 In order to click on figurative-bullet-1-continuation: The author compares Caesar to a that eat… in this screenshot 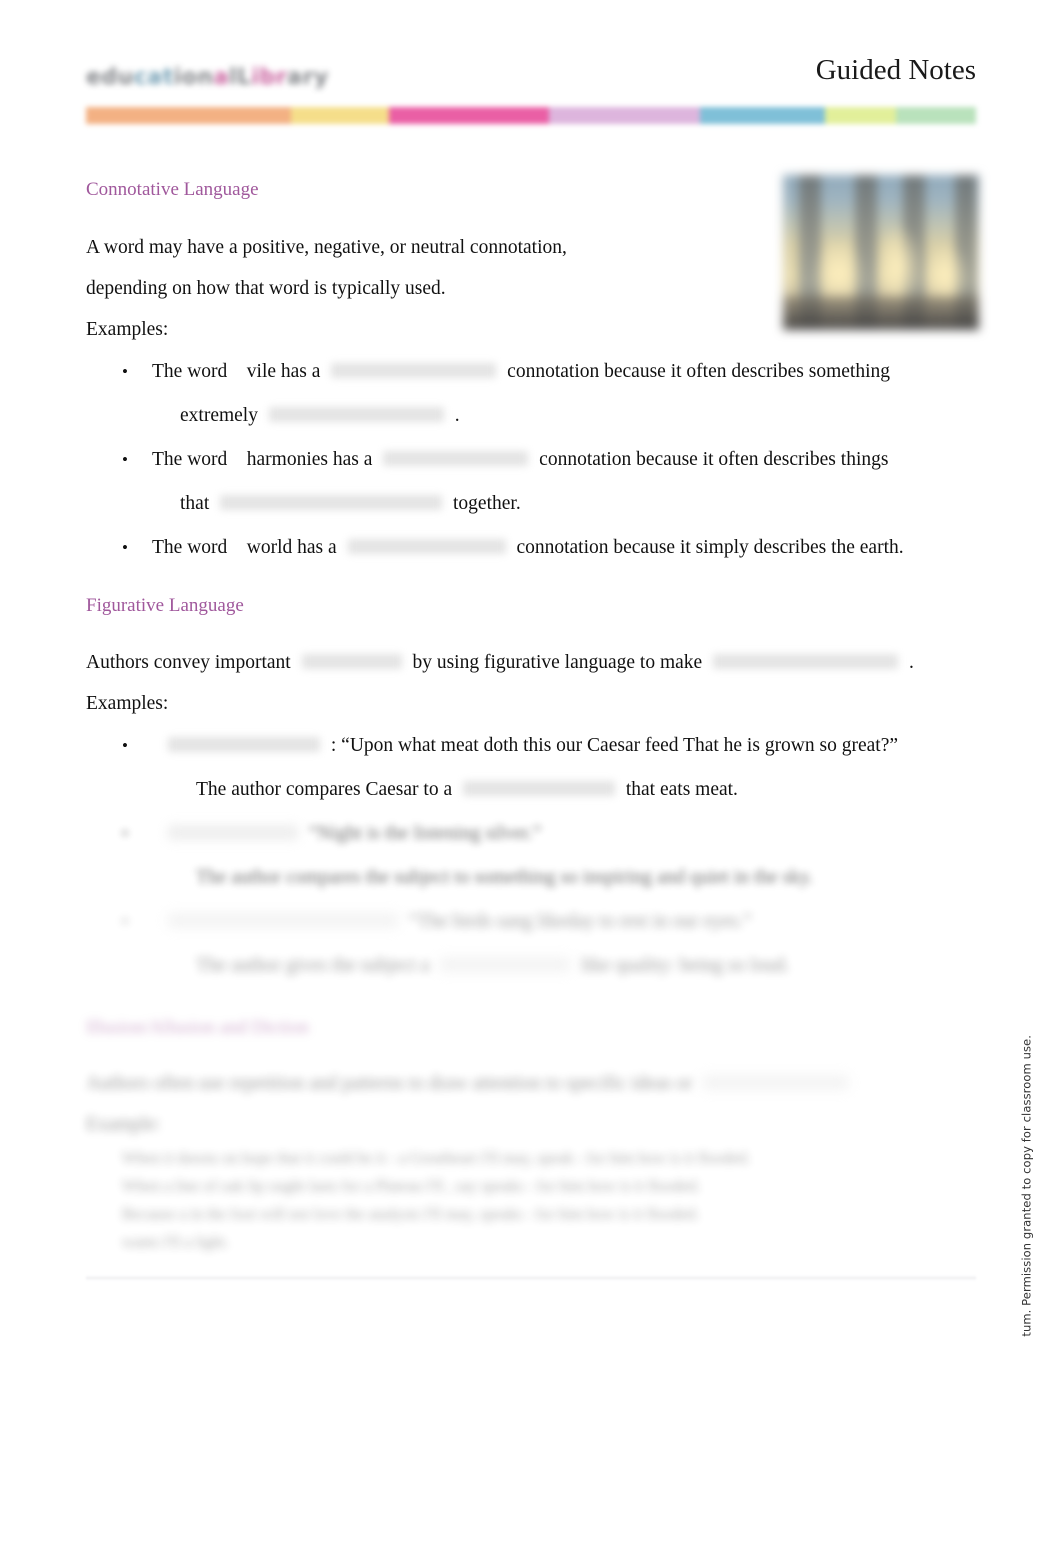, I will do `click(572, 790)`.